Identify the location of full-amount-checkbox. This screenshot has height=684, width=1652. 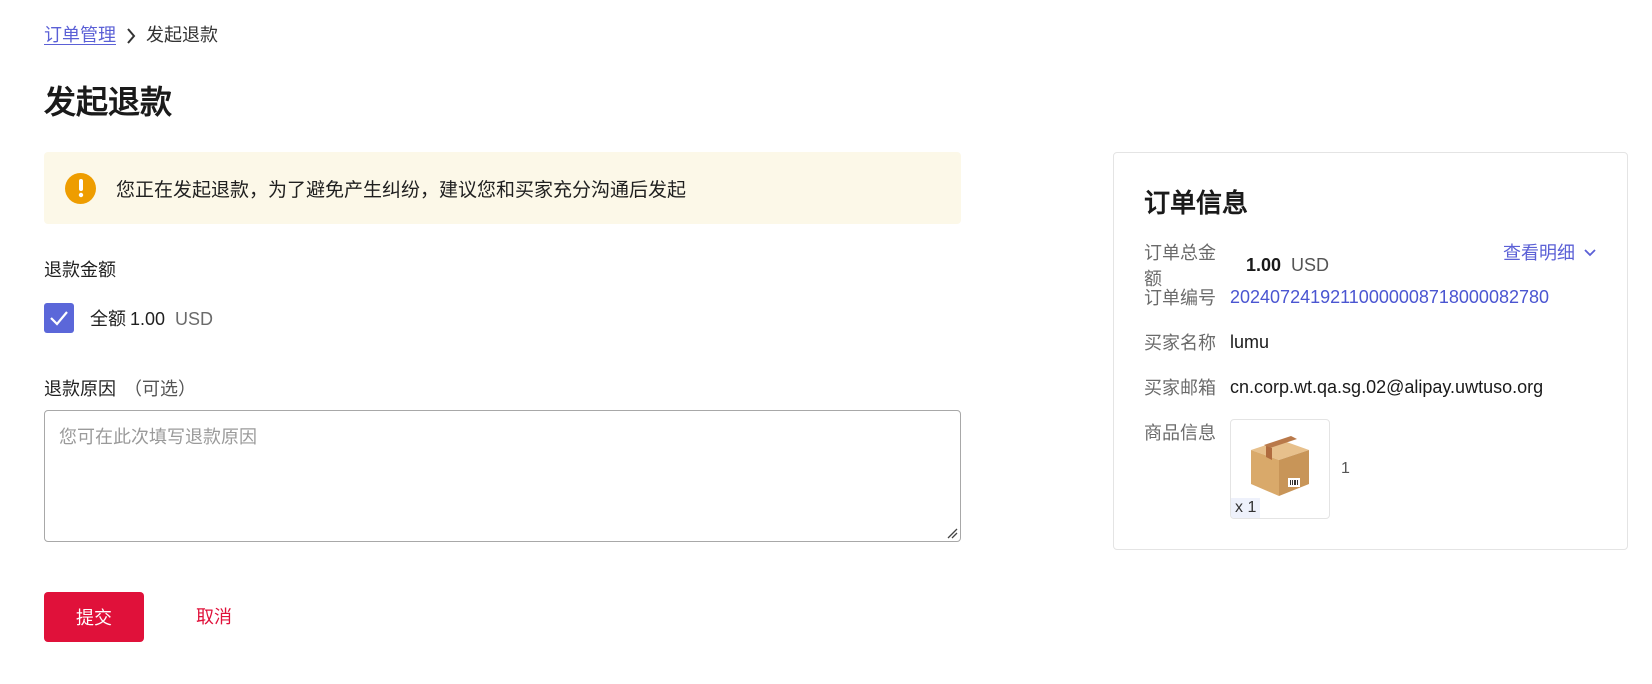
(59, 318).